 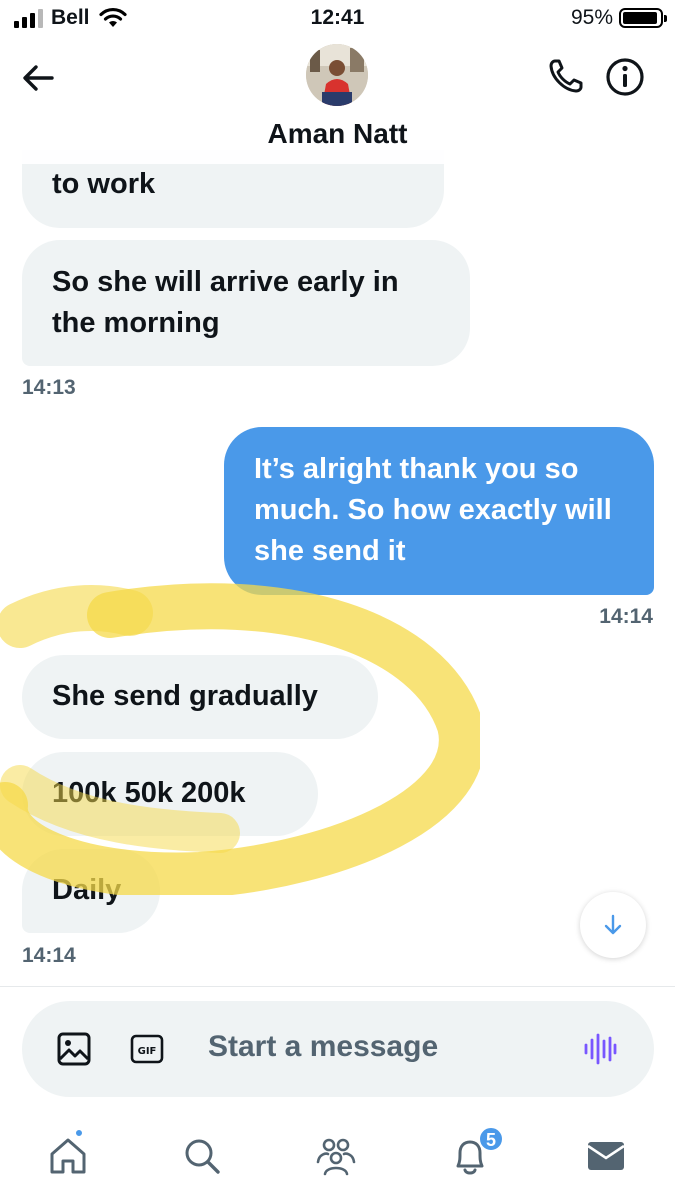 I want to click on battery-icon, so click(x=643, y=18).